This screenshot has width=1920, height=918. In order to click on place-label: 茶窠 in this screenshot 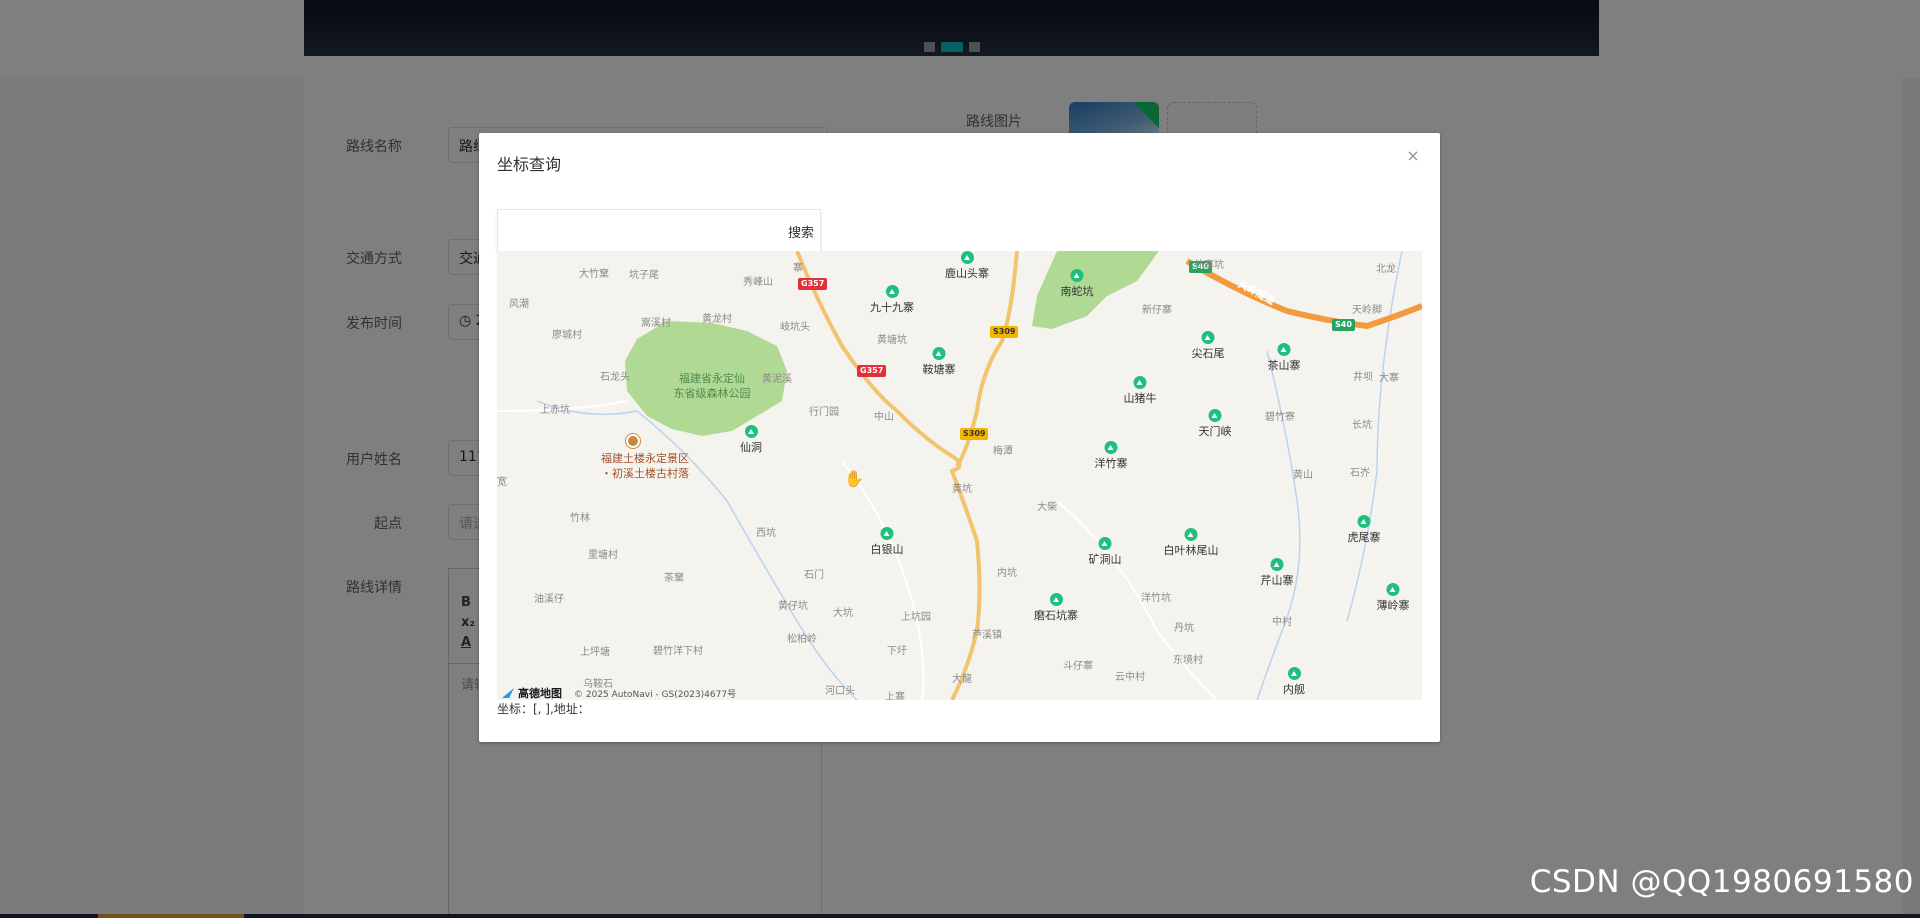, I will do `click(674, 578)`.